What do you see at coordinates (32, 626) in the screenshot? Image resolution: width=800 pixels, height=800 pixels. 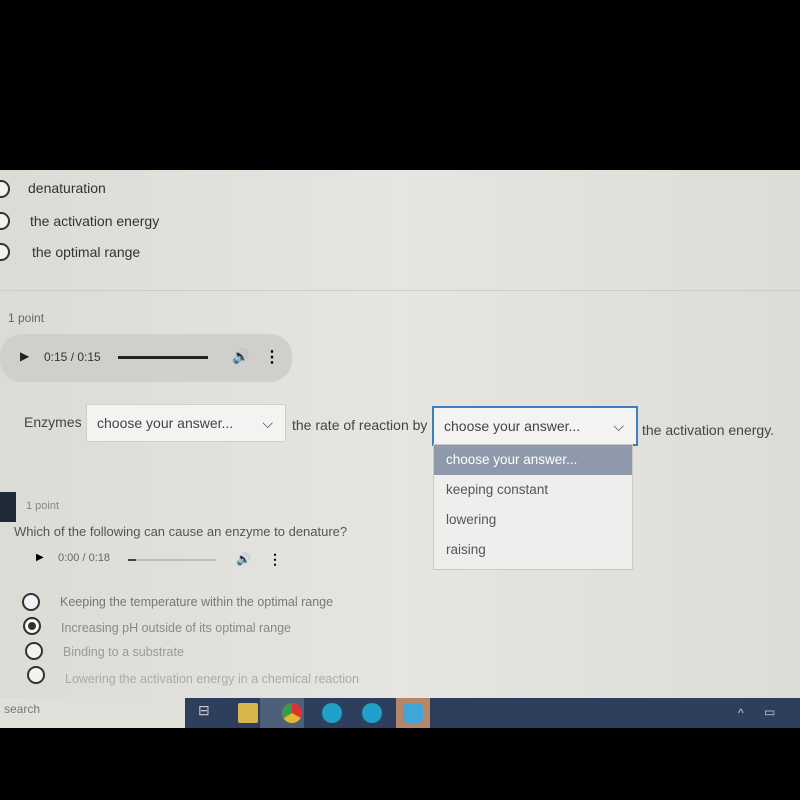 I see `radio-option-selected` at bounding box center [32, 626].